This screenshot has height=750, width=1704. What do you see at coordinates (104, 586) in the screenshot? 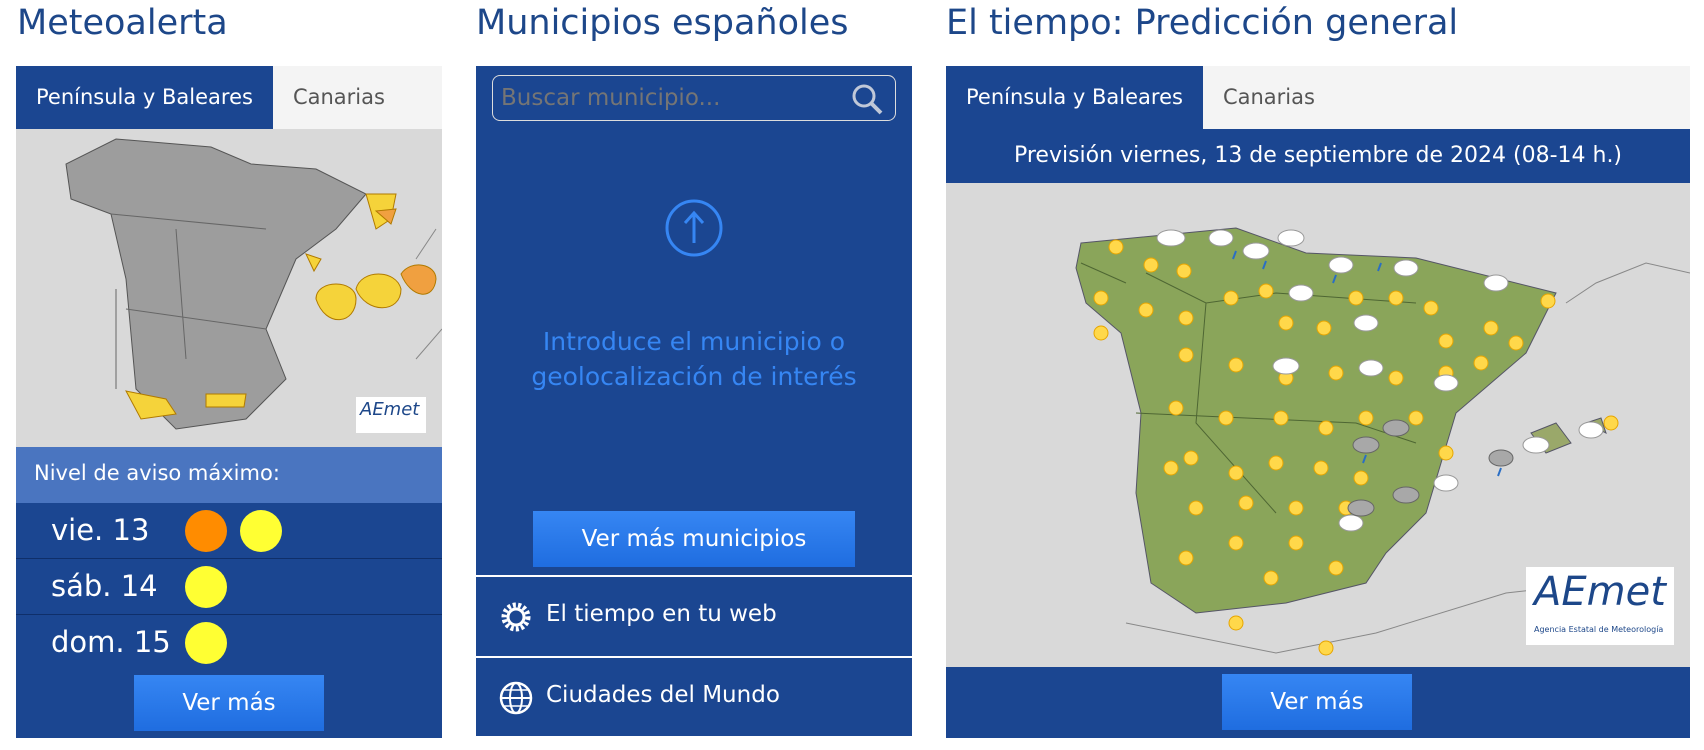
I see `day-label: sáb. 14` at bounding box center [104, 586].